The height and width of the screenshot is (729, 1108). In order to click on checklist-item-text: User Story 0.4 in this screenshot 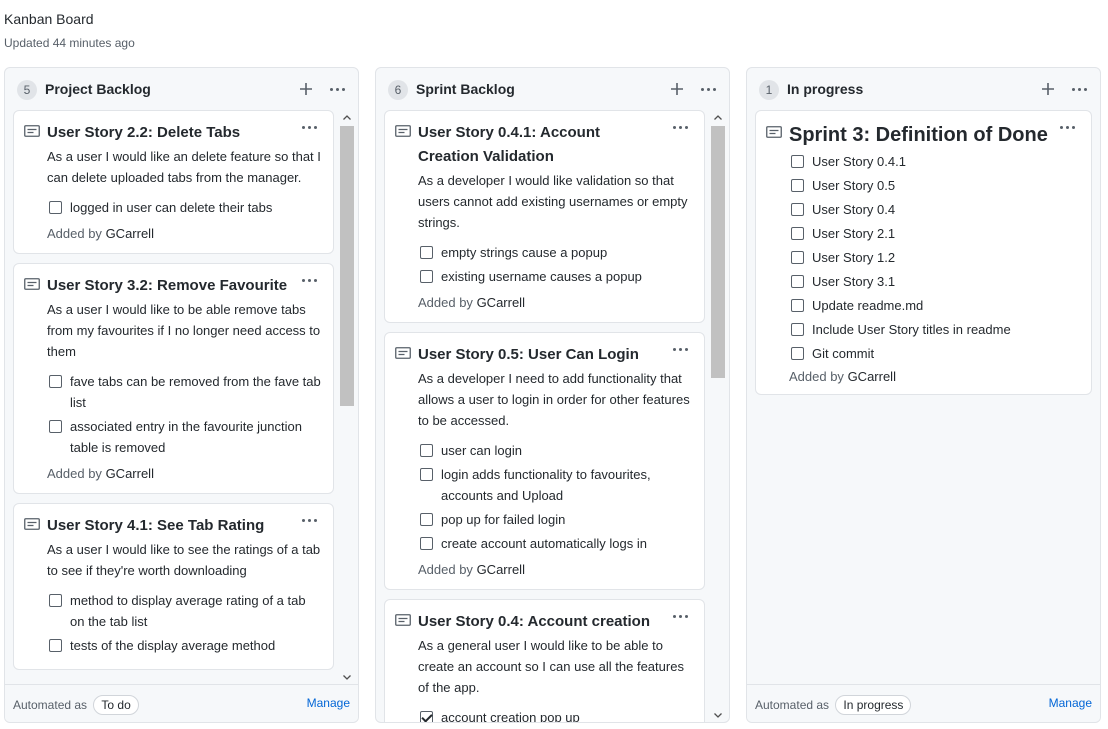, I will do `click(854, 209)`.